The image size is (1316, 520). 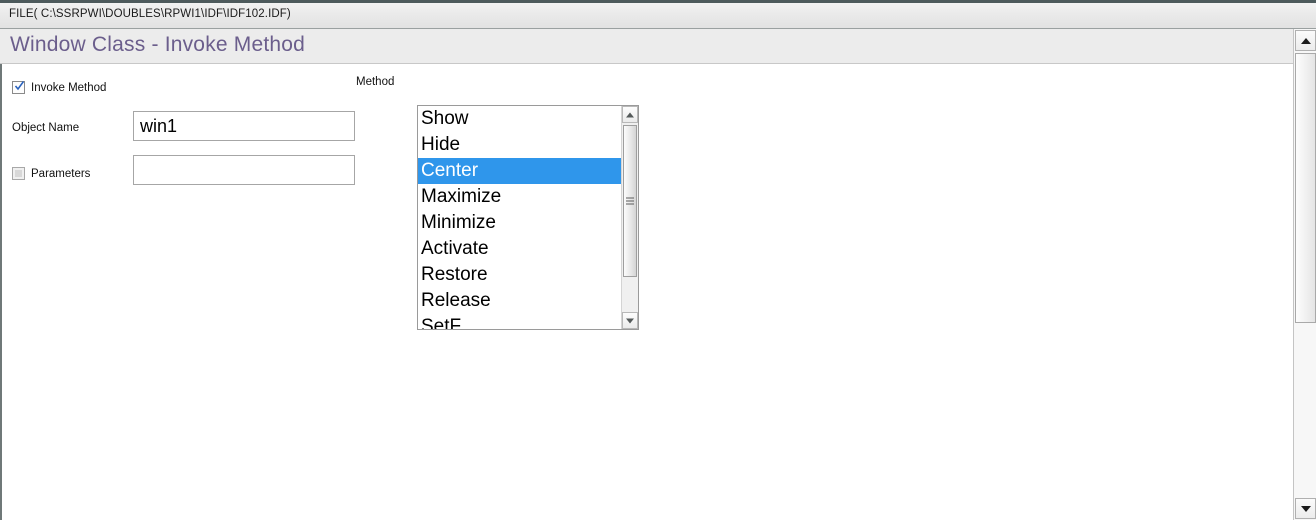 What do you see at coordinates (519, 171) in the screenshot?
I see `list-item: Center` at bounding box center [519, 171].